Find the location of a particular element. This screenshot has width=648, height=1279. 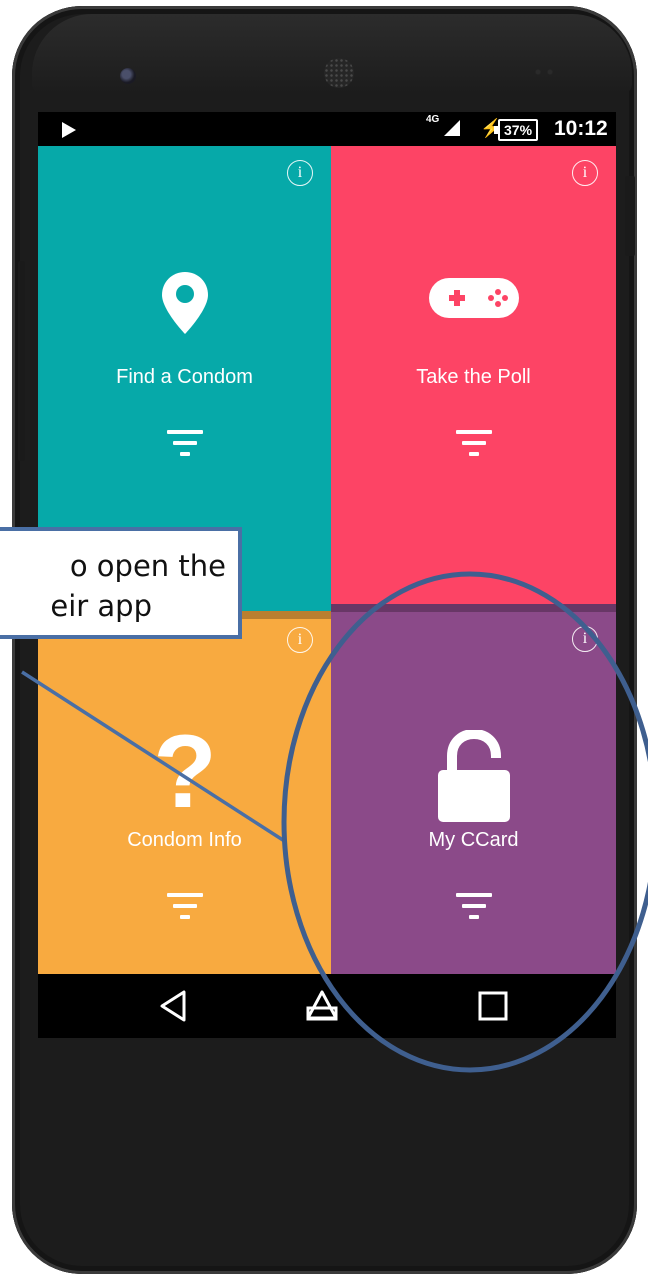

battery-level: 37% is located at coordinates (516, 130).